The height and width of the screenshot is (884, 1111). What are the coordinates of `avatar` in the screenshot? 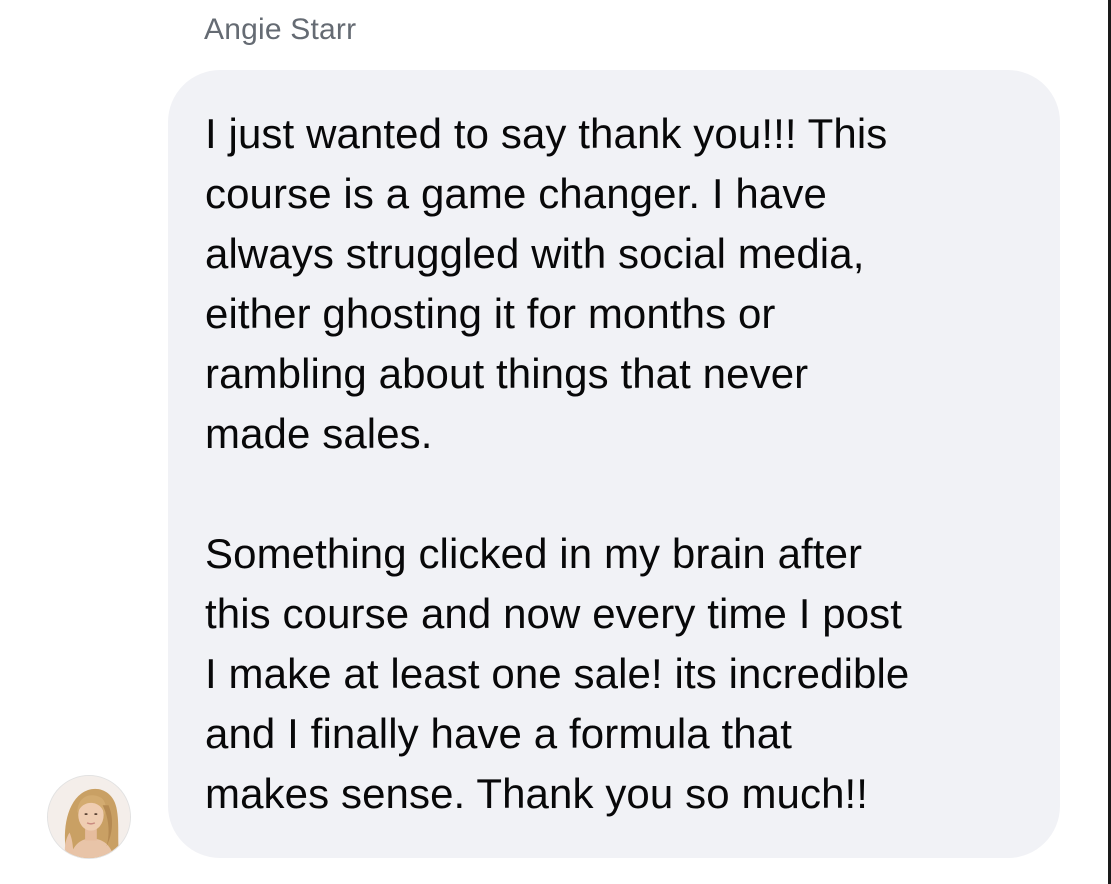 It's located at (89, 817).